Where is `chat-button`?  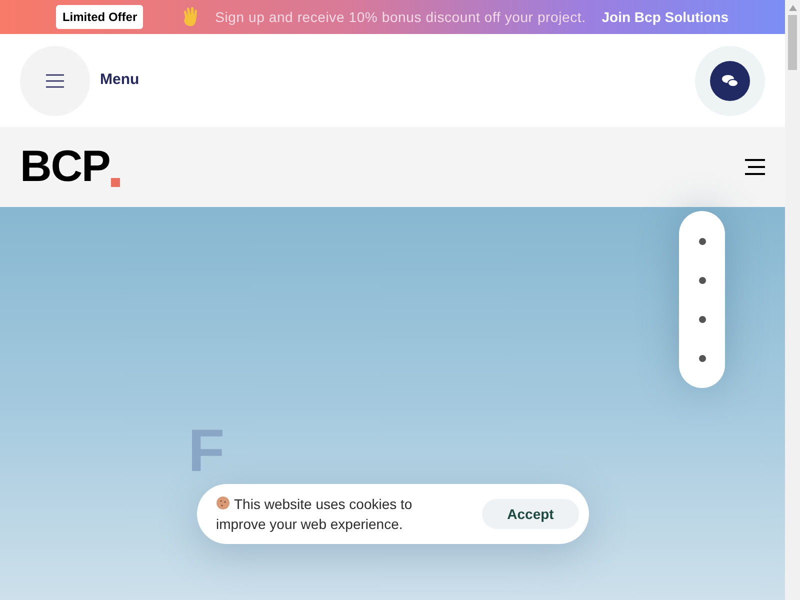
chat-button is located at coordinates (730, 80).